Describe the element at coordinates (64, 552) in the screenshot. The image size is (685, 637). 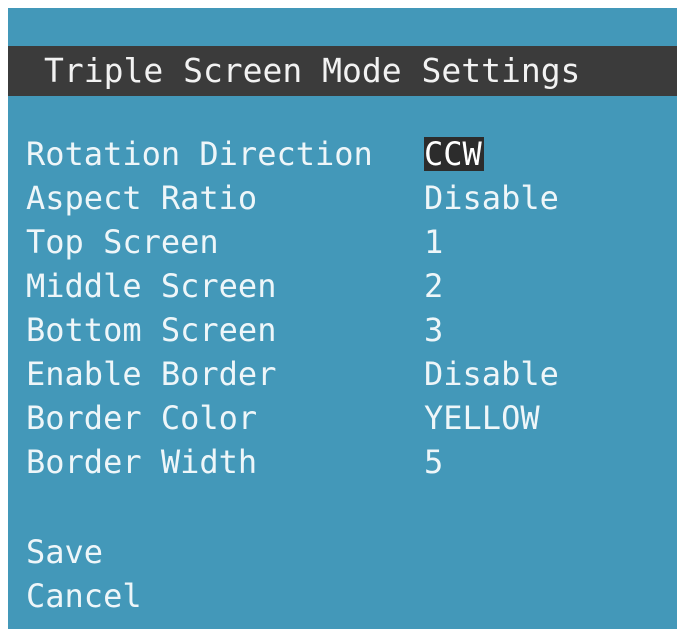
I see `save-button: Save` at that location.